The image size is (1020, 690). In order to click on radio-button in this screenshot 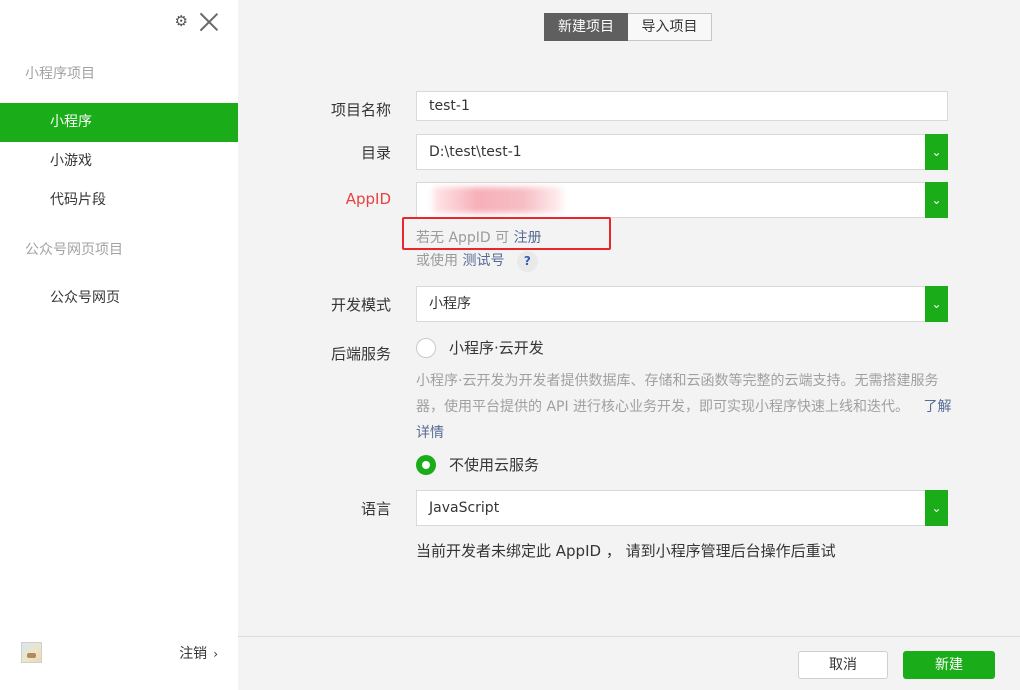, I will do `click(426, 347)`.